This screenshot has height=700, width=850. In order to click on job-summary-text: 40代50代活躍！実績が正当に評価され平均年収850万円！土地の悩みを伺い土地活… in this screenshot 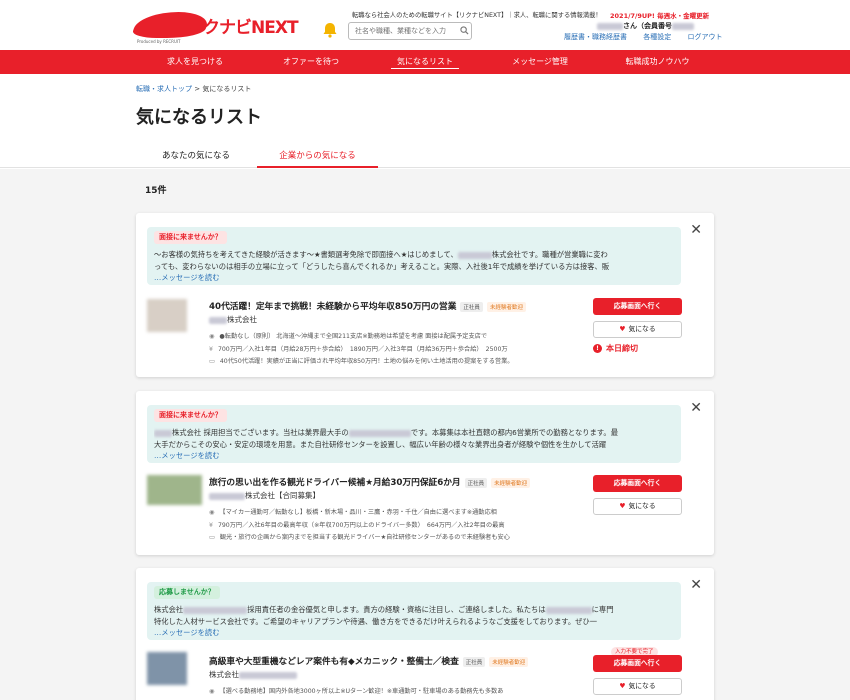, I will do `click(366, 361)`.